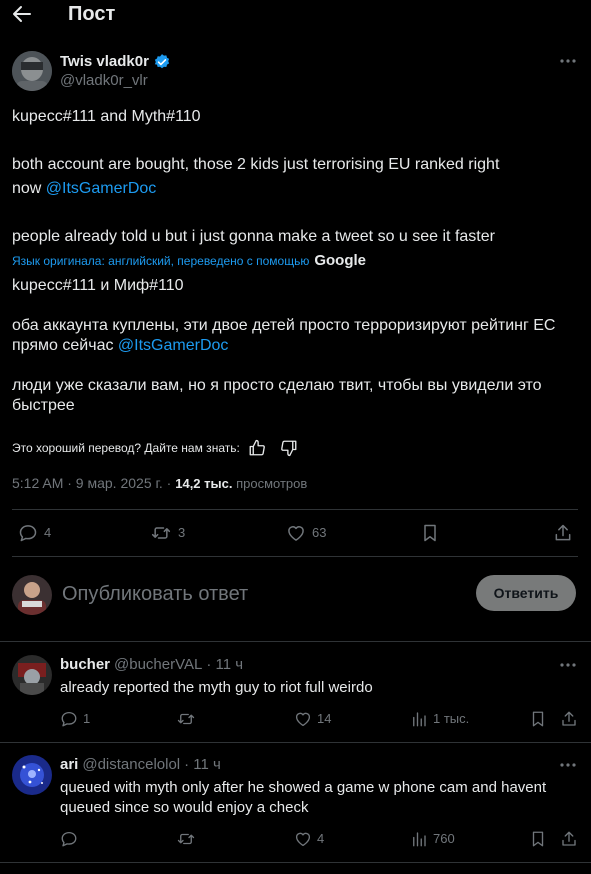  I want to click on reply-button: 1, so click(75, 719).